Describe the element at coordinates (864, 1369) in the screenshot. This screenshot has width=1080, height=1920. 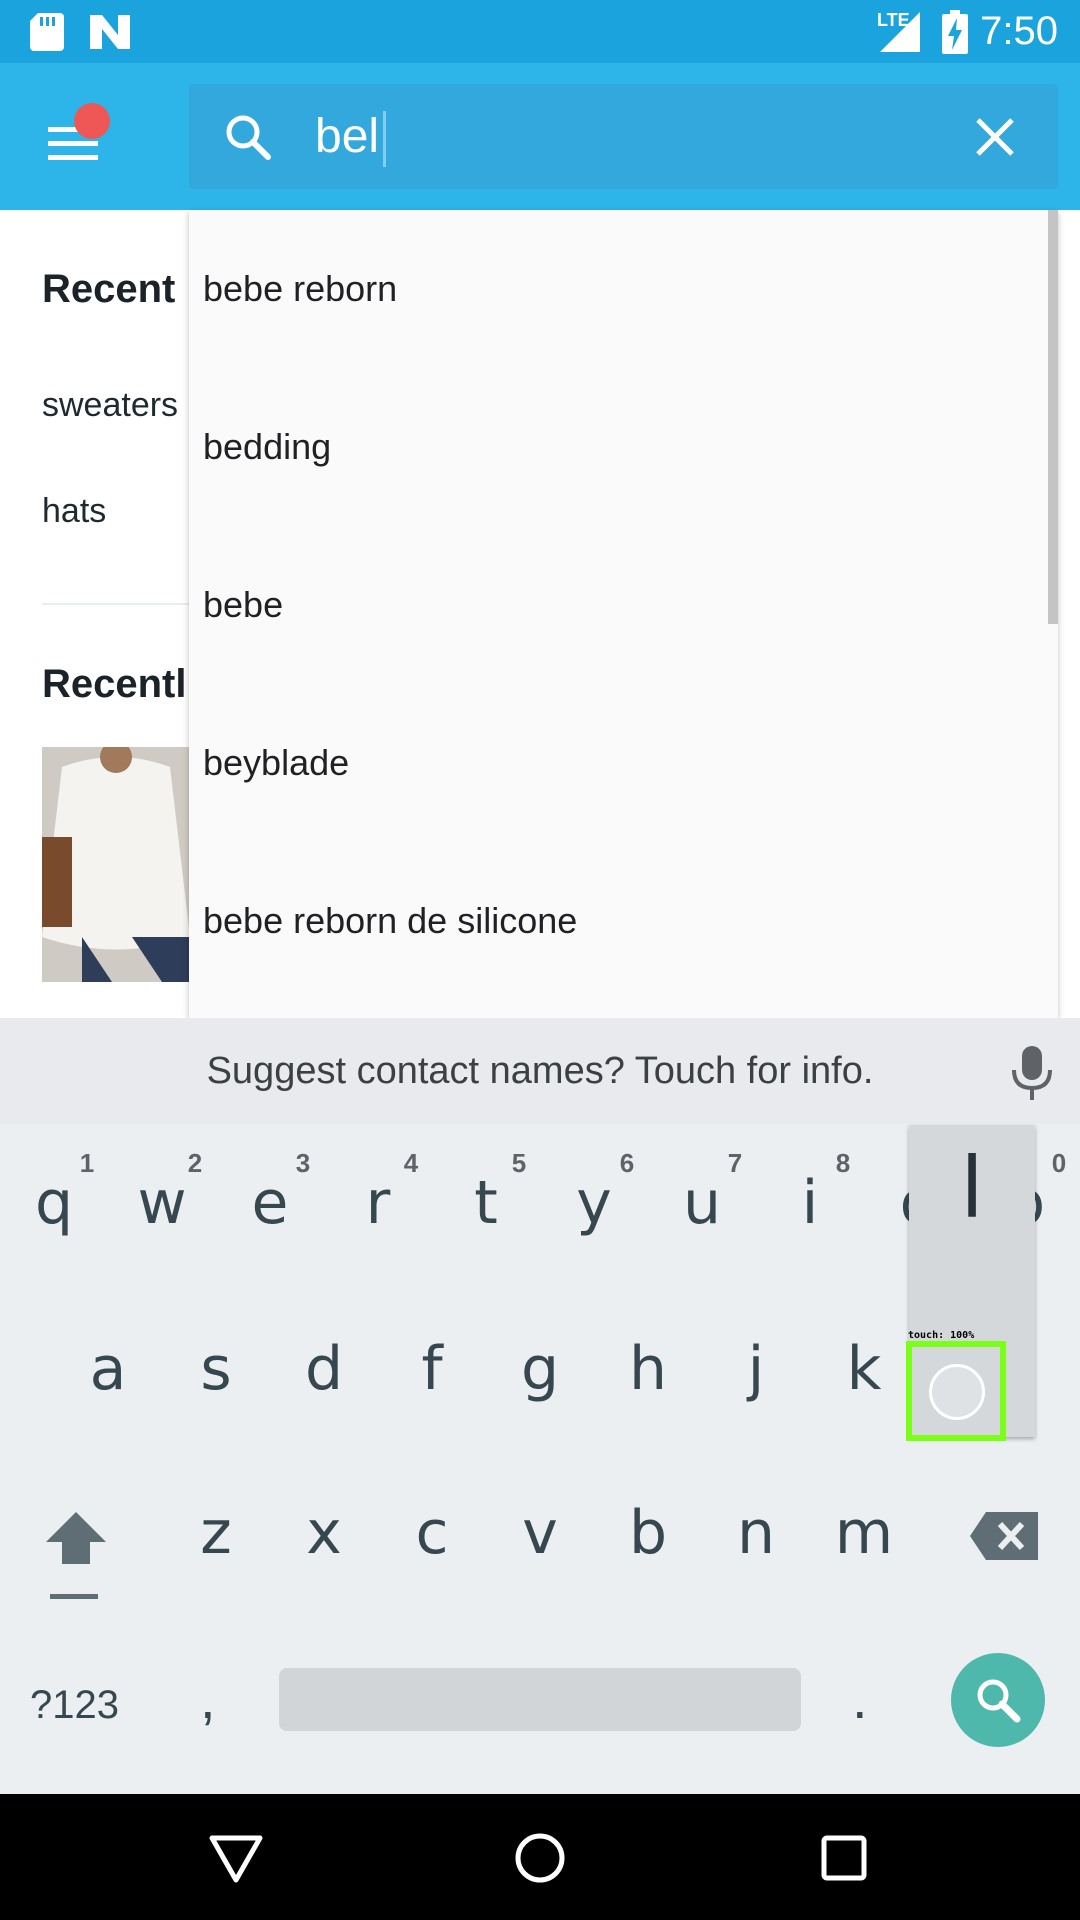
I see `key-k: k` at that location.